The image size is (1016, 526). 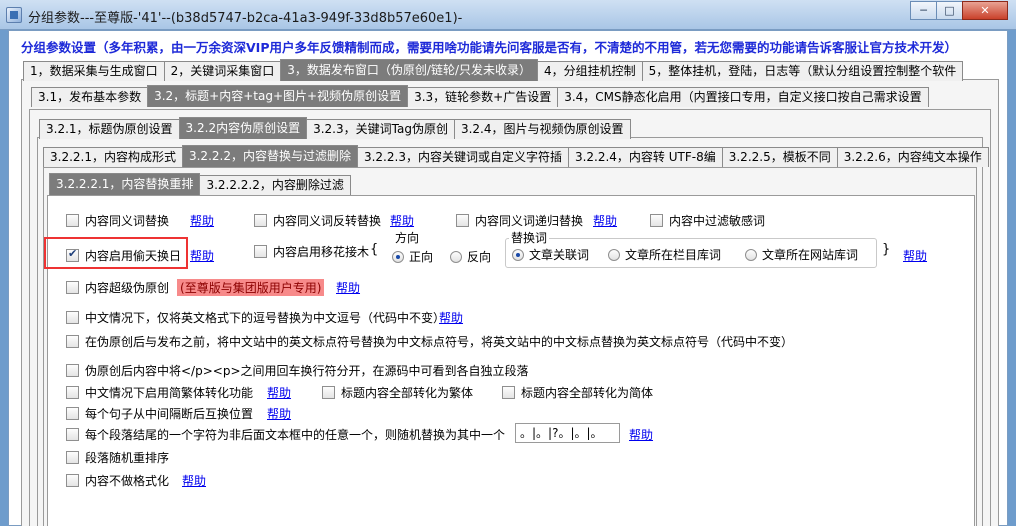 I want to click on maximize-button: □, so click(x=949, y=10).